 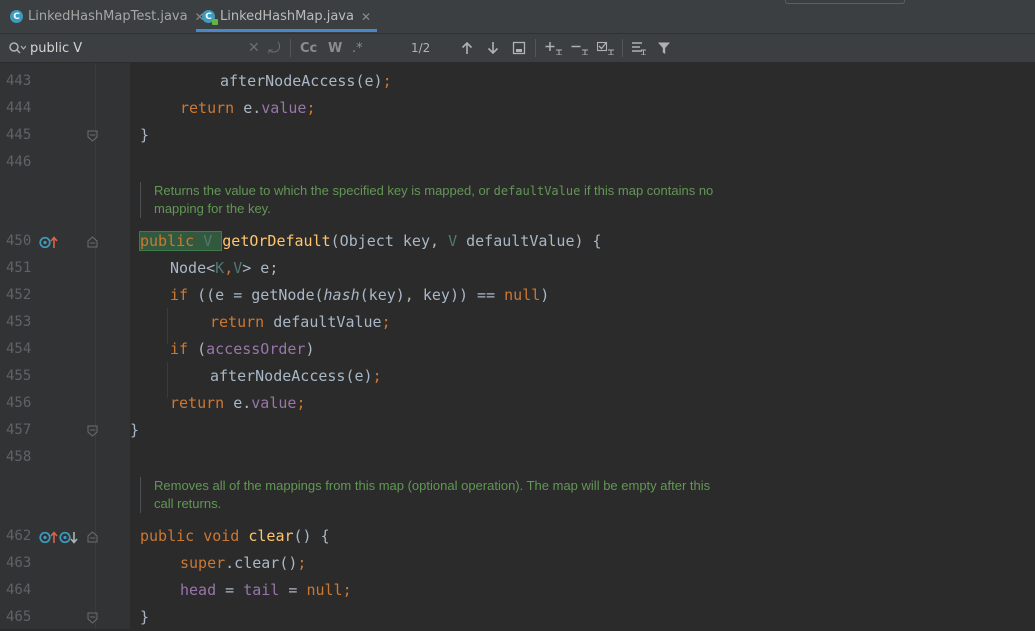 I want to click on add-occurrence-icon, so click(x=554, y=48).